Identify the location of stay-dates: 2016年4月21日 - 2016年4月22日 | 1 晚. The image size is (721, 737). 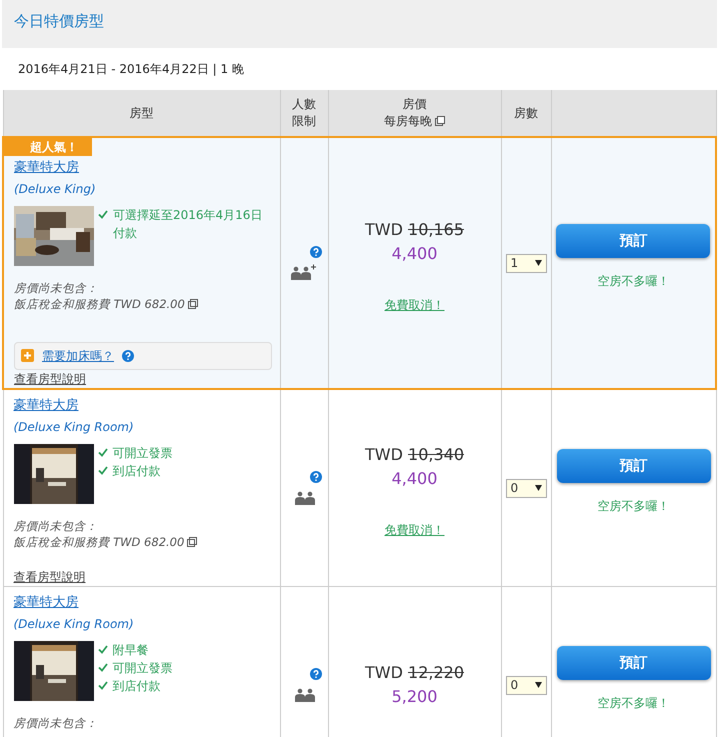
(131, 69).